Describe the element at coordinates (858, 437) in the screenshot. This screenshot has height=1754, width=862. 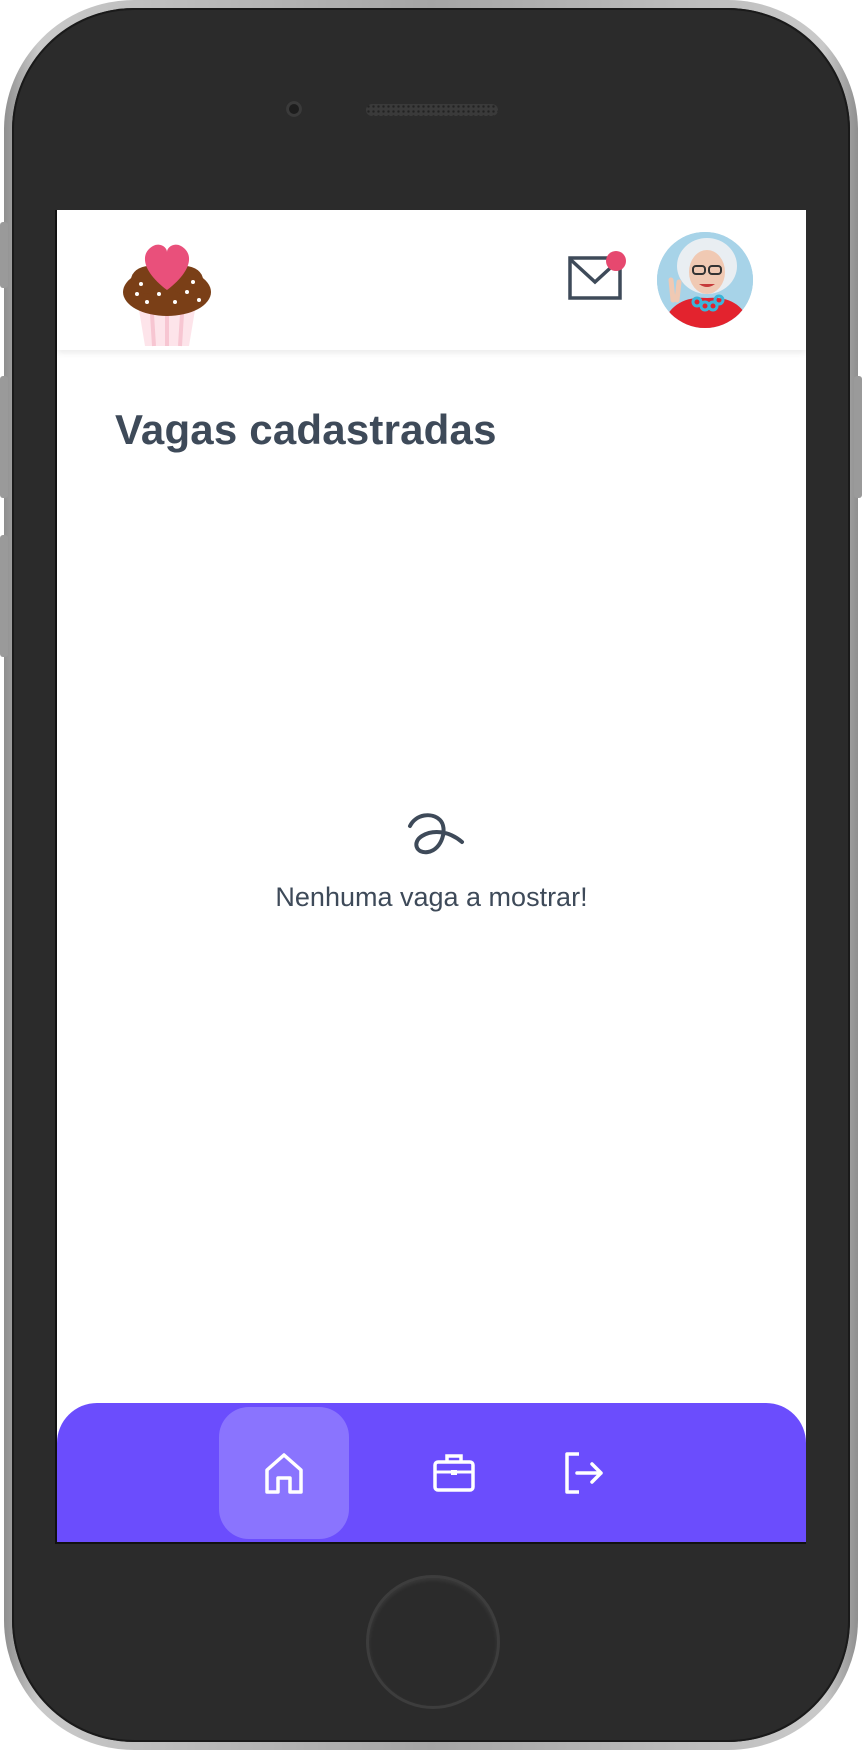
I see `power-button` at that location.